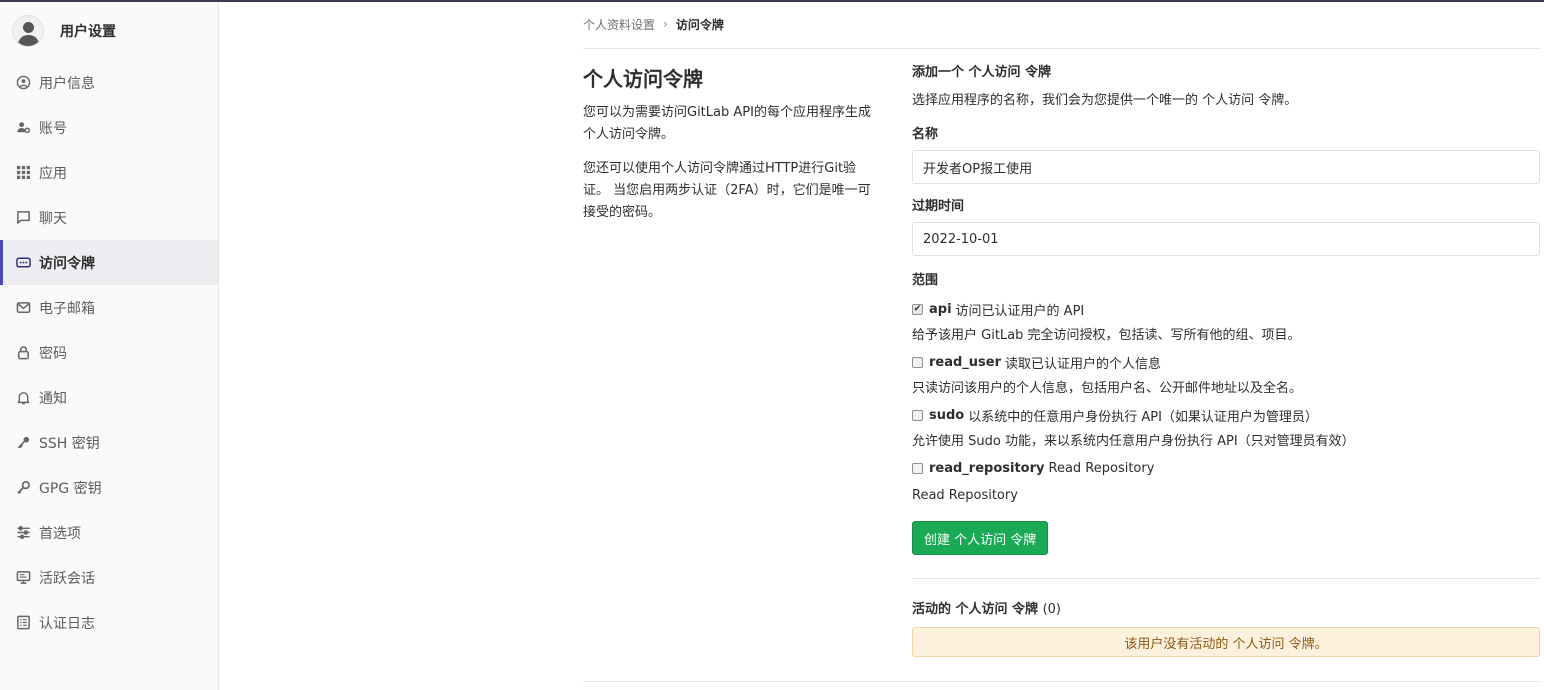 The image size is (1544, 690). Describe the element at coordinates (1020, 311) in the screenshot. I see `scope-label: 访问已认证用户的 API` at that location.